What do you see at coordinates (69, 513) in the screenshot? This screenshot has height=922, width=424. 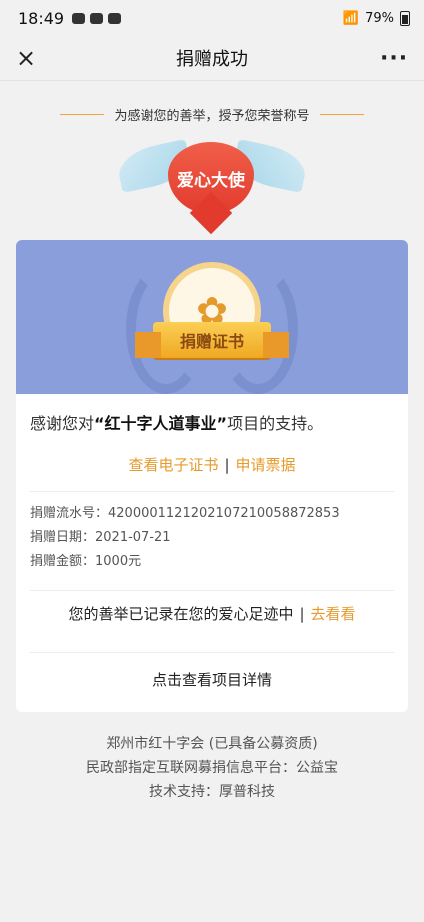 I see `serial-label: 捐赠流水号：` at bounding box center [69, 513].